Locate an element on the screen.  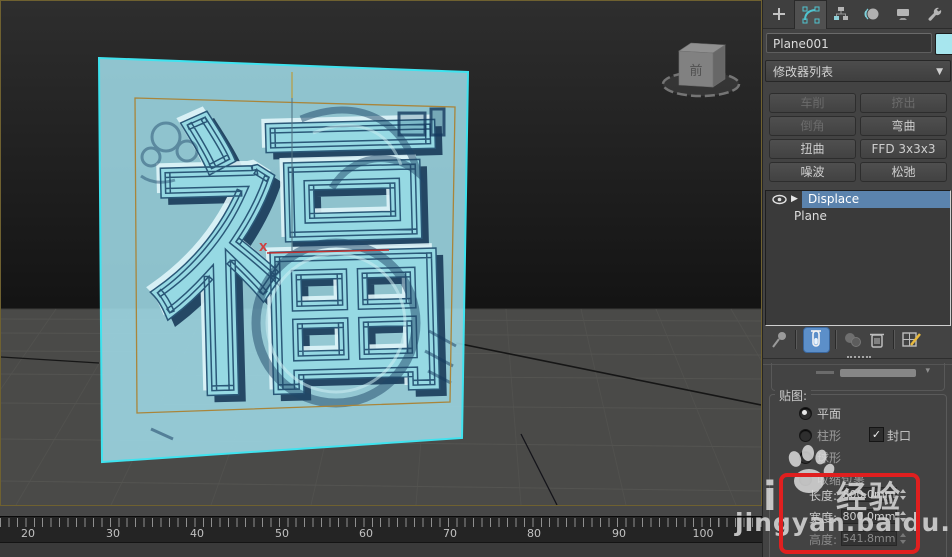
ruler-label: 30 is located at coordinates (113, 533).